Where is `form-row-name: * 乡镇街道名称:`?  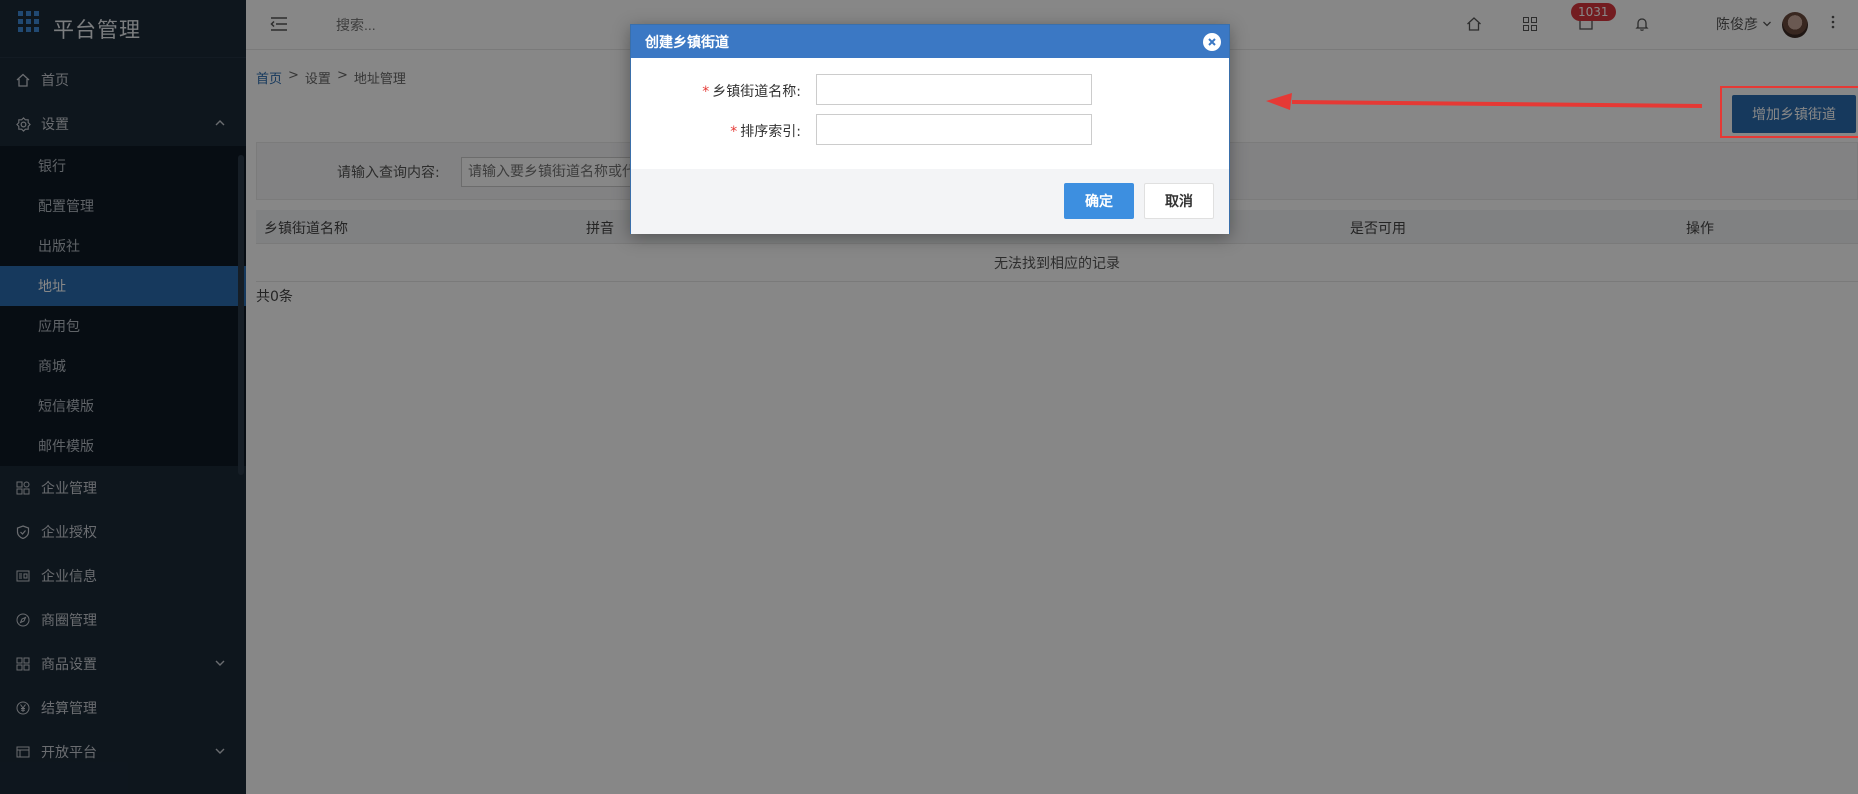
form-row-name: * 乡镇街道名称: is located at coordinates (931, 90).